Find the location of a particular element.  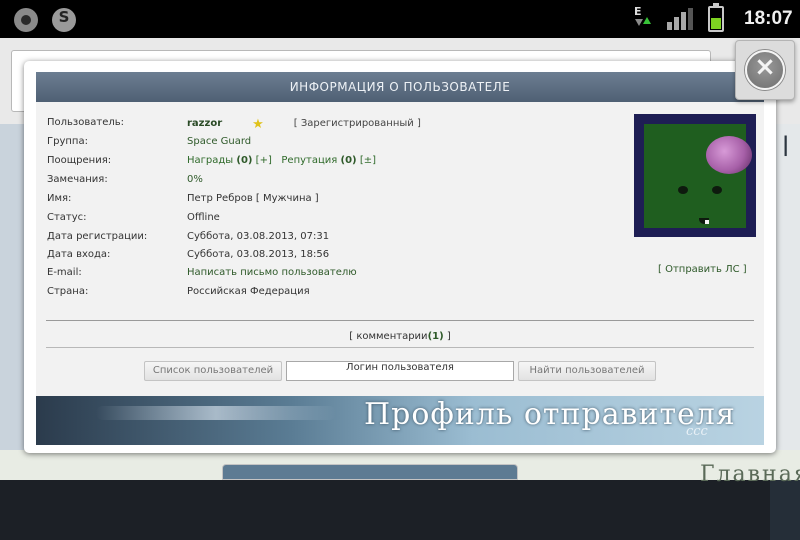

data-network-icon: E is located at coordinates (645, 19).